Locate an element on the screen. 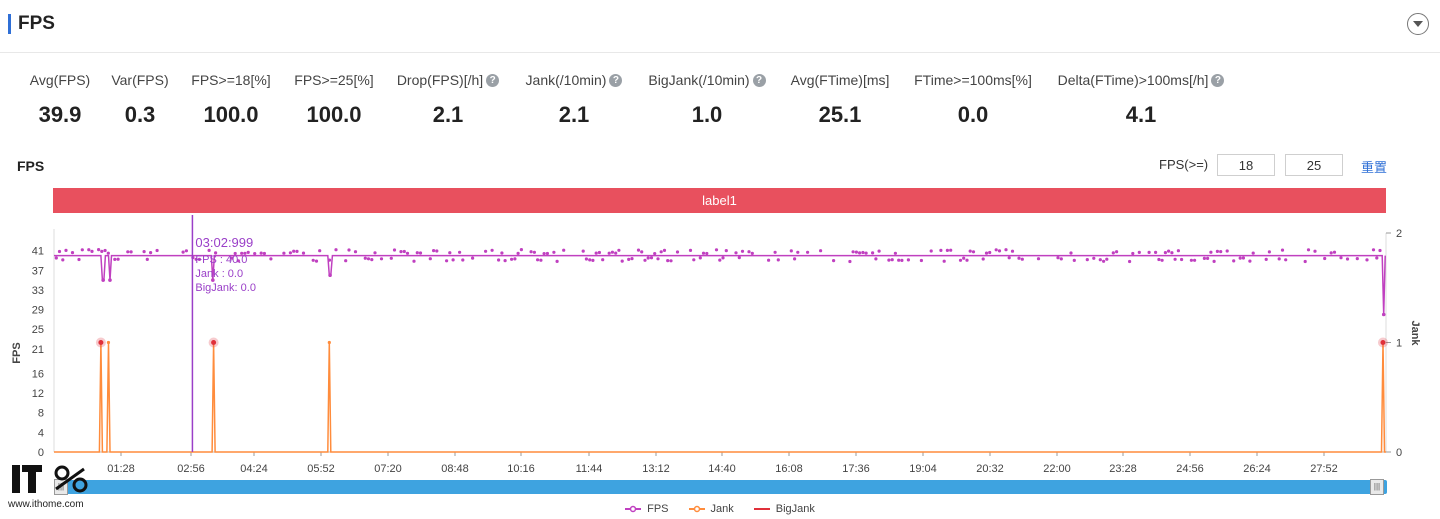 This screenshot has height=519, width=1440. fps-dip-point is located at coordinates (330, 275).